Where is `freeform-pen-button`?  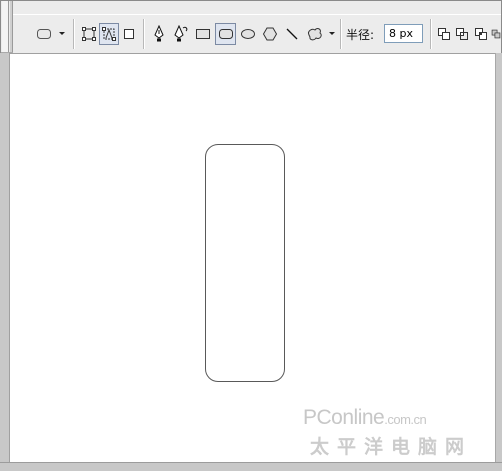
freeform-pen-button is located at coordinates (181, 34).